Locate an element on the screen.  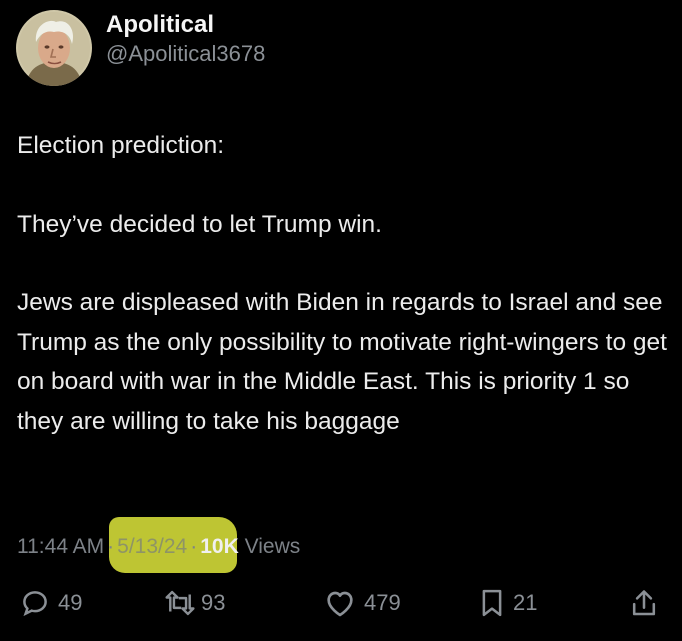
tweet-date: 5/13/24 is located at coordinates (152, 546).